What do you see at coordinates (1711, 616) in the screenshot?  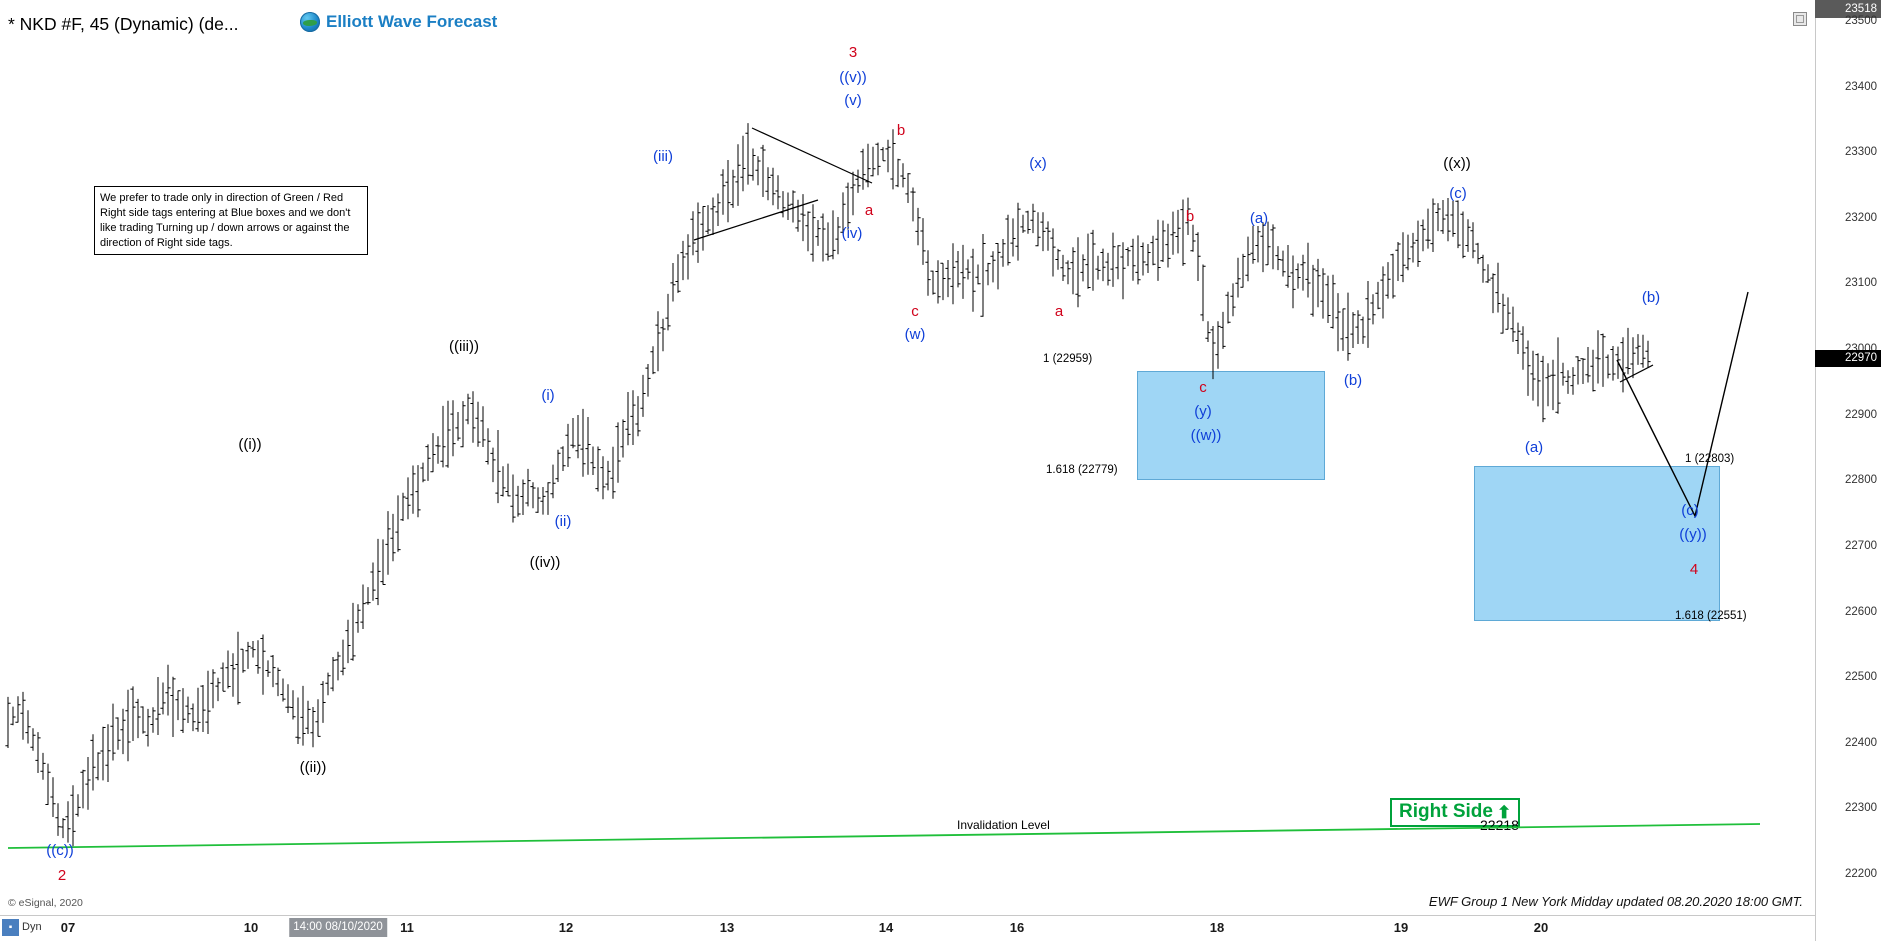 I see `blue-box-2-bottom-label: 1.618 (22551)` at bounding box center [1711, 616].